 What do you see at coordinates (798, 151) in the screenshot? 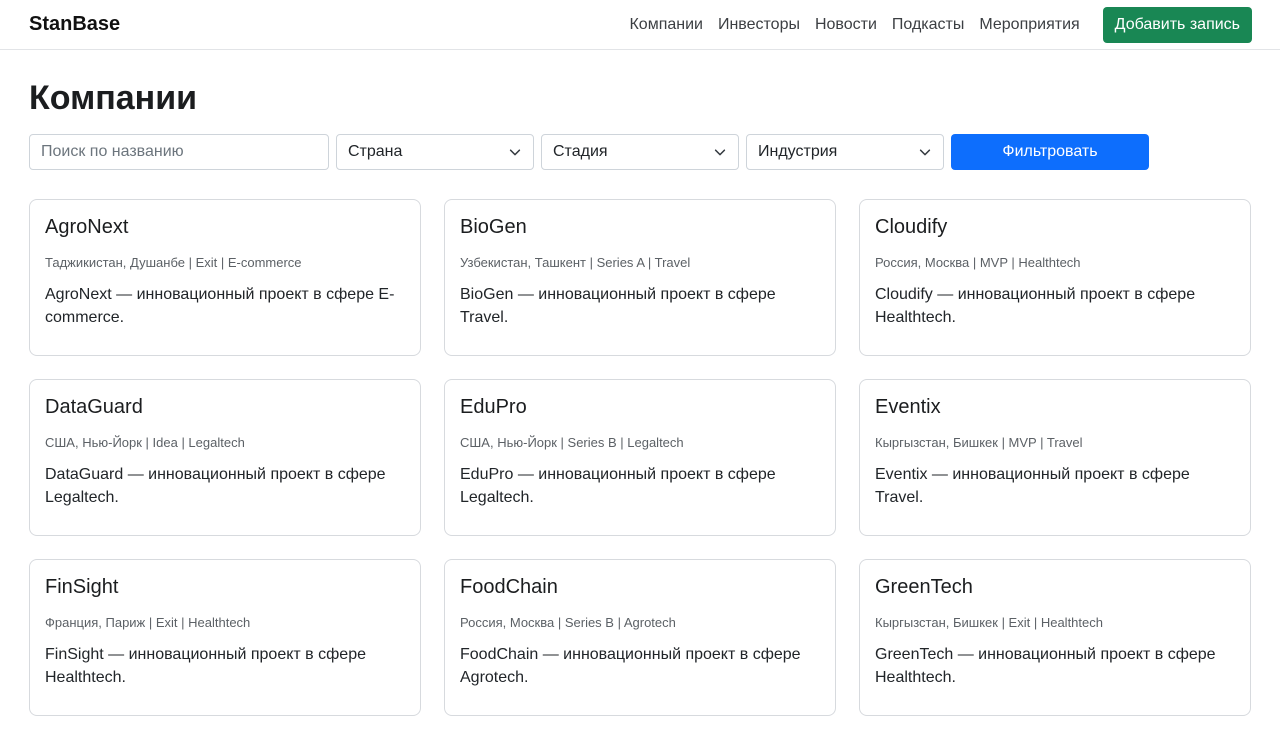
I see `industry-select-value: Индустрия` at bounding box center [798, 151].